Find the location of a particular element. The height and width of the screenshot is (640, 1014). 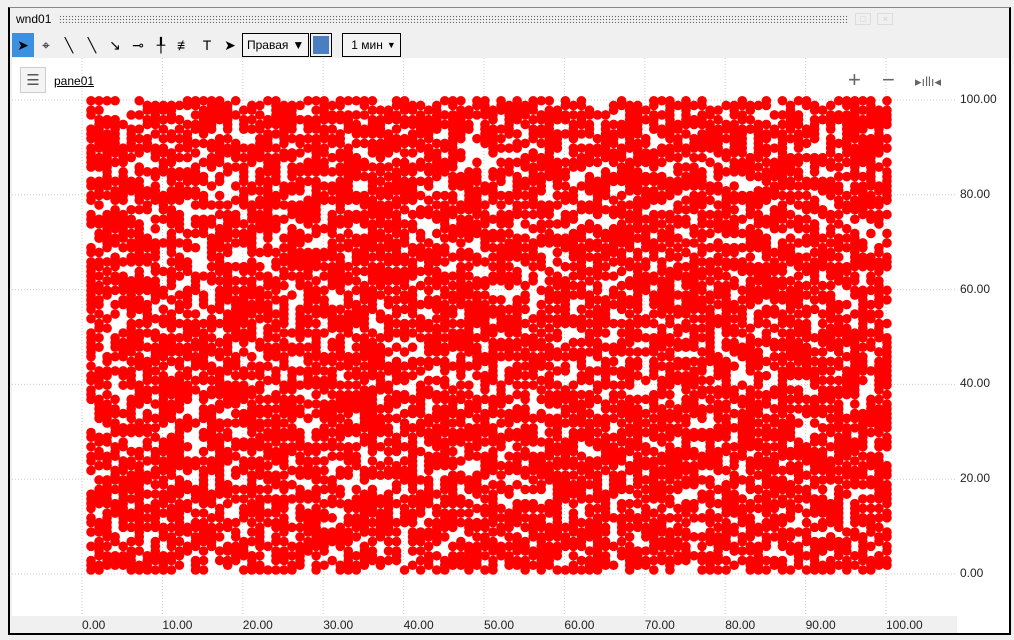

maximize-icon: □ is located at coordinates (863, 19).